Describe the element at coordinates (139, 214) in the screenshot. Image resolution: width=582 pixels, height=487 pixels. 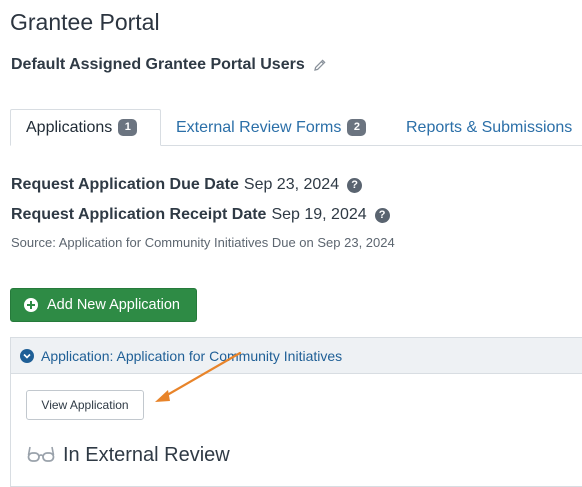
I see `receipt-date-label: Request Application Receipt Date` at that location.